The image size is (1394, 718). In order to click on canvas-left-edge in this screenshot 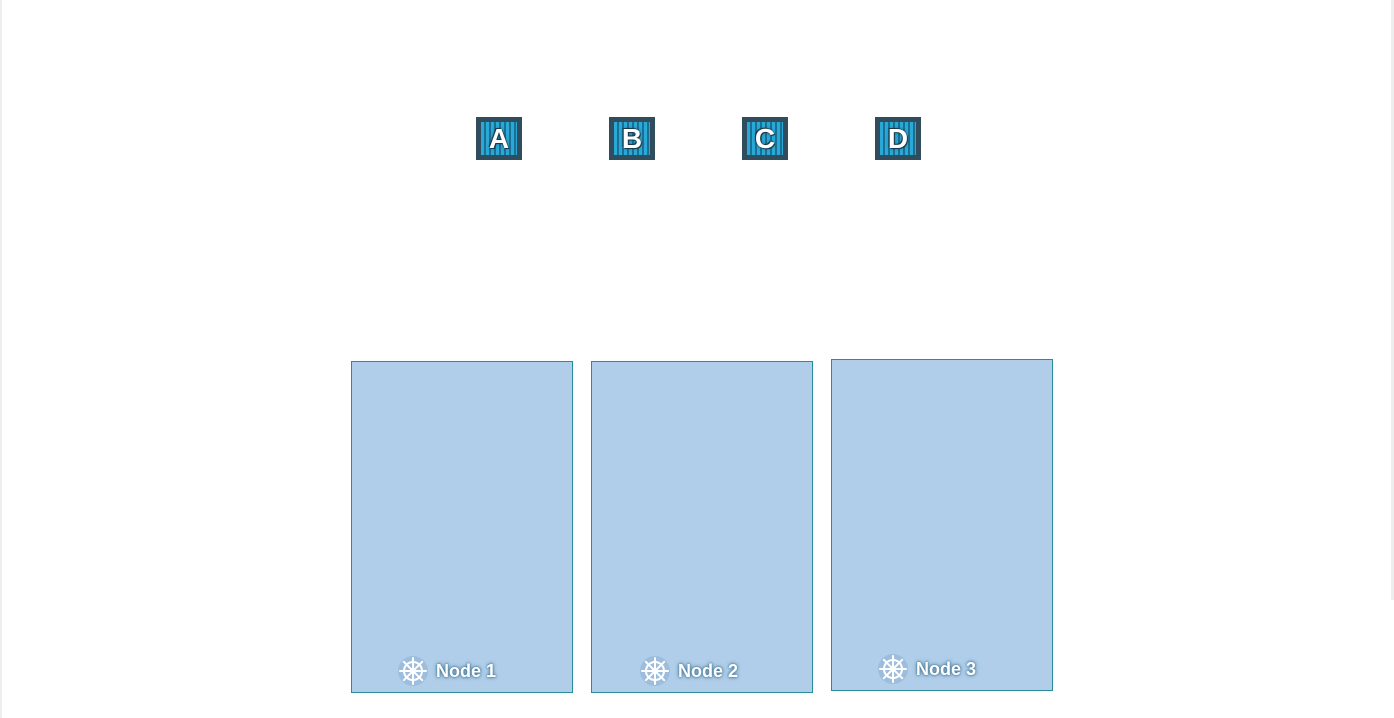, I will do `click(1, 359)`.